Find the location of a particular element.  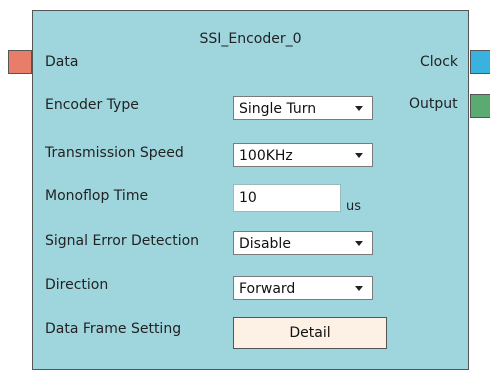

signal-error-detection-label: Signal Error Detection is located at coordinates (122, 241).